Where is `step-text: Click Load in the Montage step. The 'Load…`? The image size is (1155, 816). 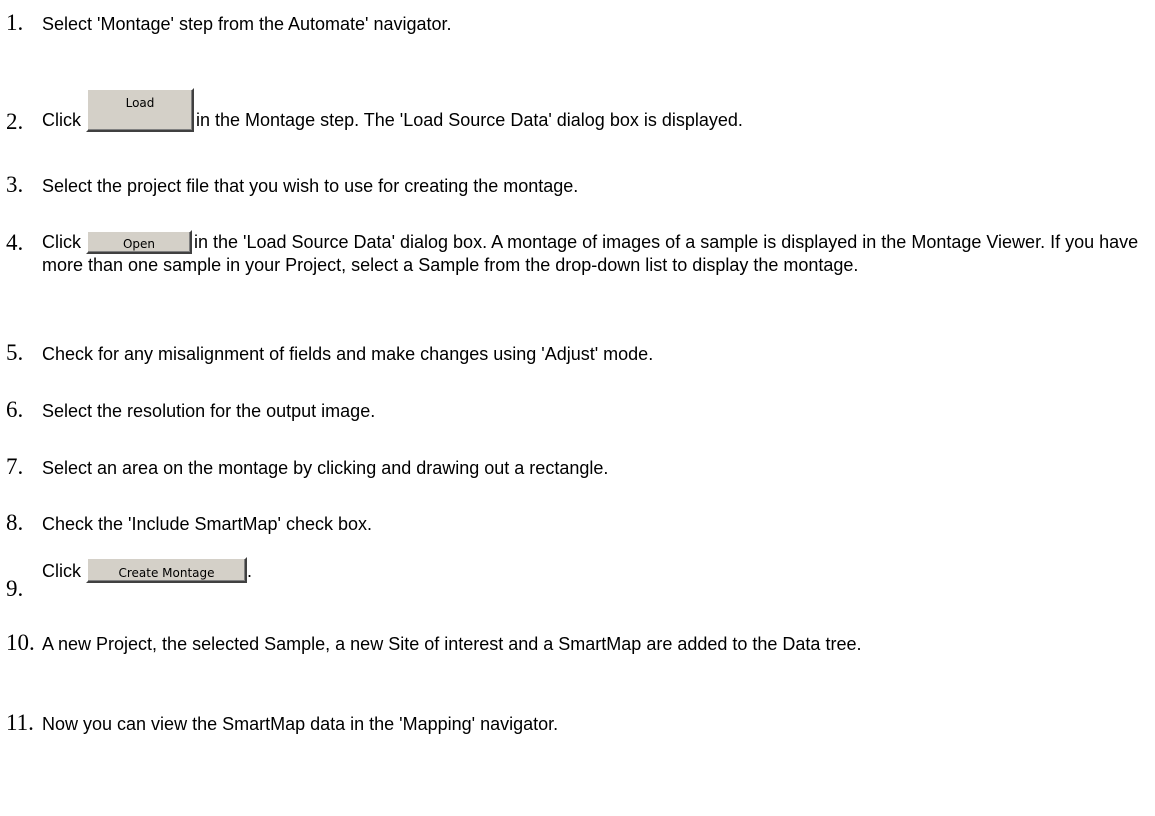 step-text: Click Load in the Montage step. The 'Load… is located at coordinates (592, 110).